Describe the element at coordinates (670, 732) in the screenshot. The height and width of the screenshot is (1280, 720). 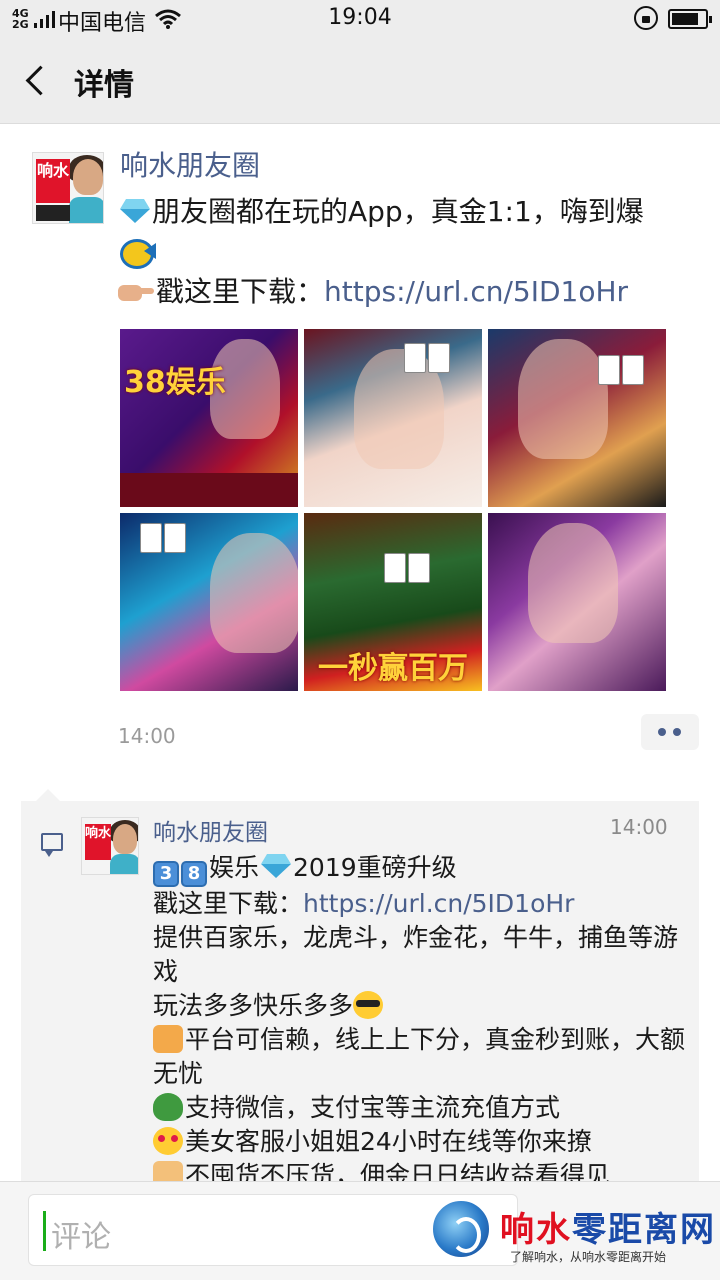
I see `more-actions-button` at that location.